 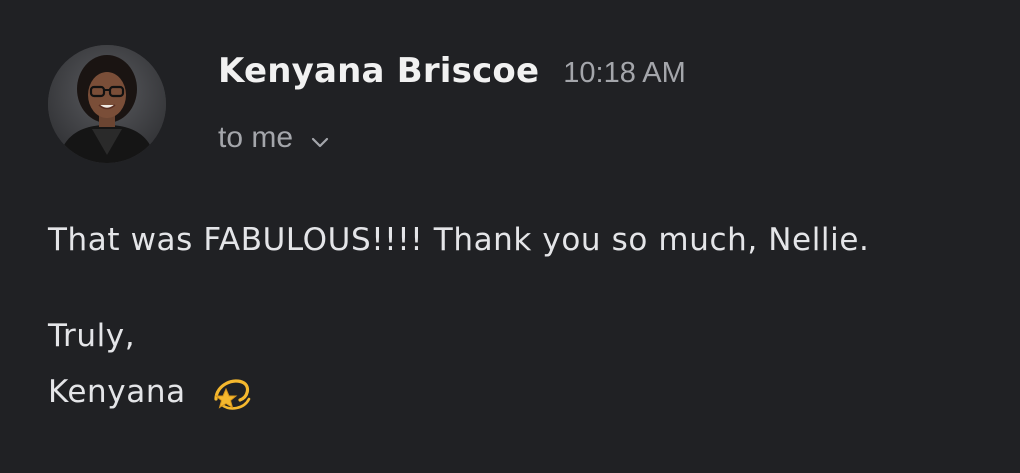 I want to click on sender-avatar, so click(x=107, y=104).